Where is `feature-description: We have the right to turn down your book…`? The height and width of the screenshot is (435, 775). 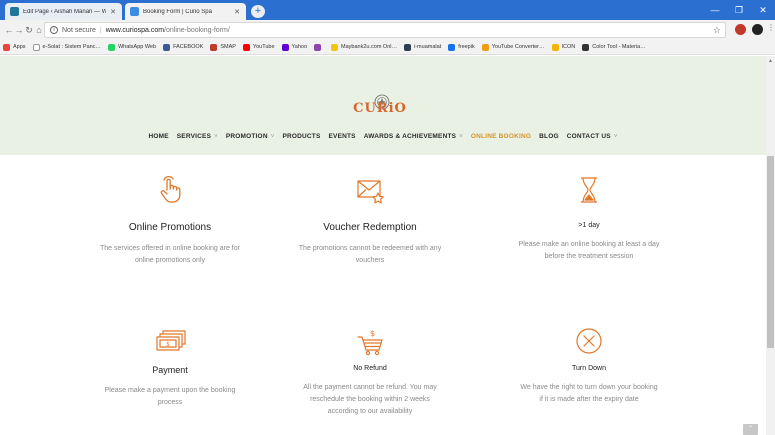 feature-description: We have the right to turn down your book… is located at coordinates (589, 393).